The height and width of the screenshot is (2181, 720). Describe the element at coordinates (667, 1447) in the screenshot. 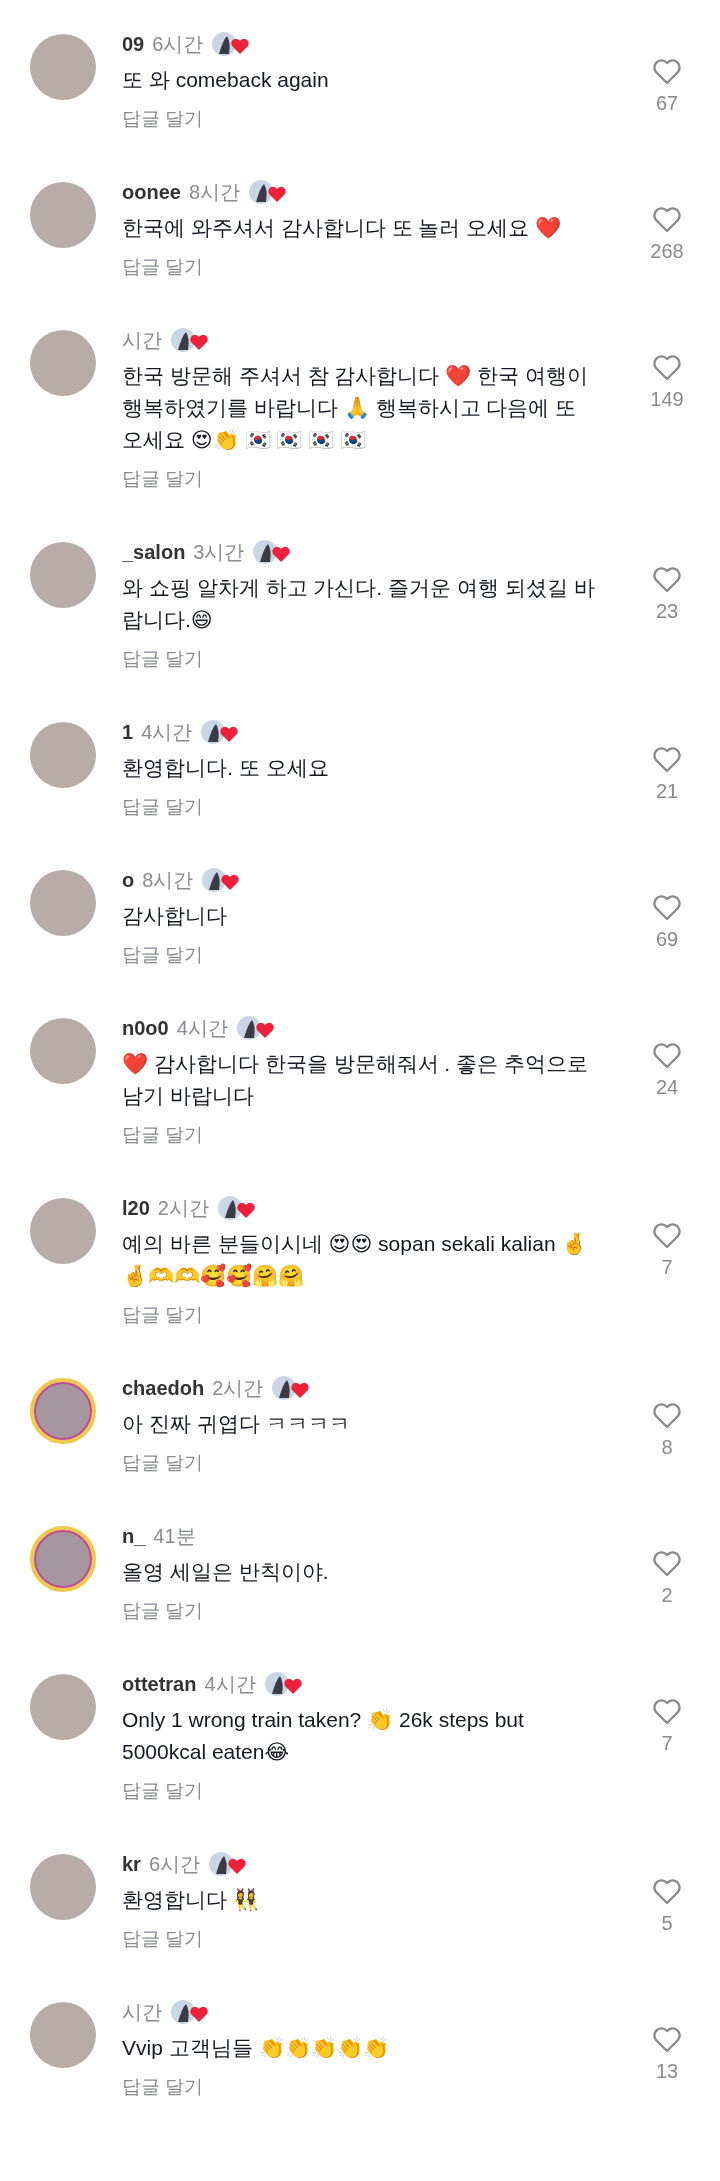

I see `like-count: 8` at that location.